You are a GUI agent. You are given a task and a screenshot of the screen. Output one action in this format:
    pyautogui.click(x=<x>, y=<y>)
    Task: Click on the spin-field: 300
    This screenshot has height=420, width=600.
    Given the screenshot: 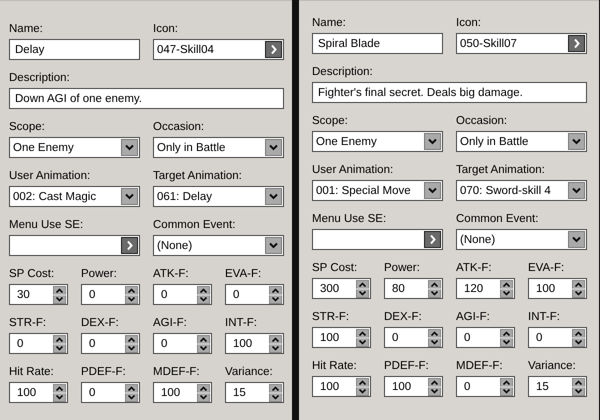 What is the action you would take?
    pyautogui.click(x=341, y=288)
    